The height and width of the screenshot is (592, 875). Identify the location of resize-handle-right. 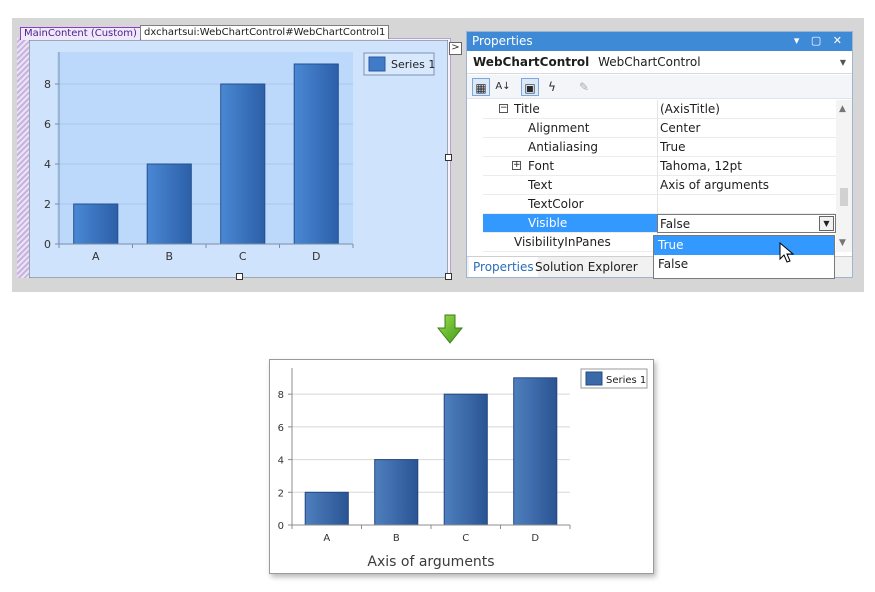
(448, 157).